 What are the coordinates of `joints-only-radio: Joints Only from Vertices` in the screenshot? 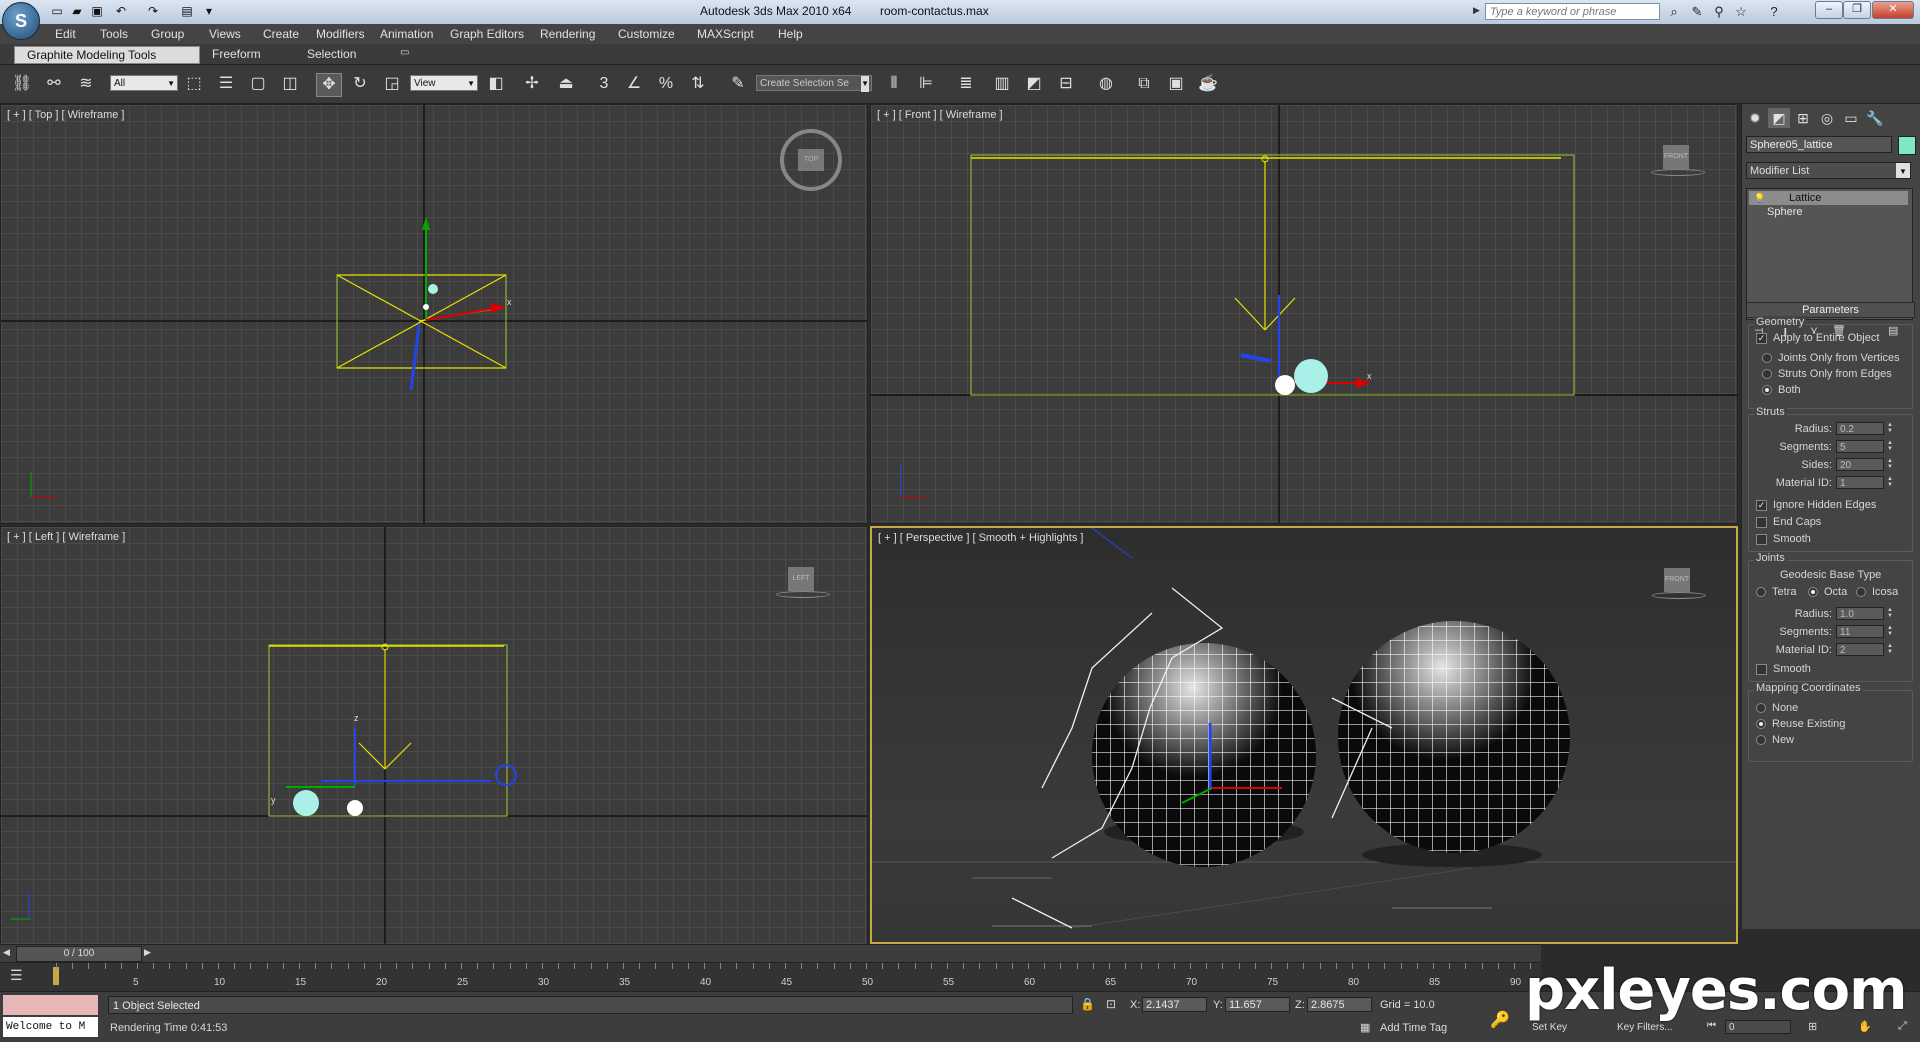 It's located at (1831, 358).